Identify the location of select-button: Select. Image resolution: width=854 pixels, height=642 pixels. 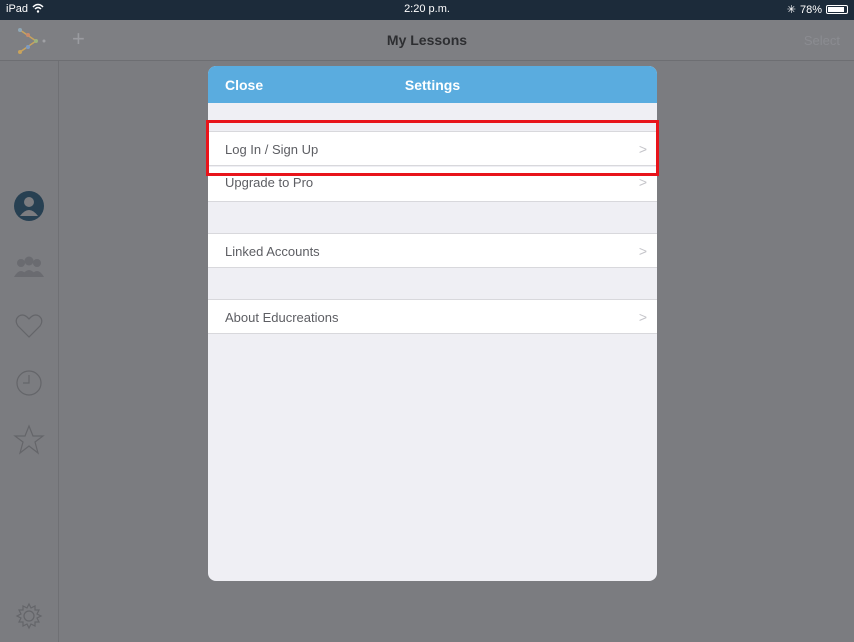
(822, 40).